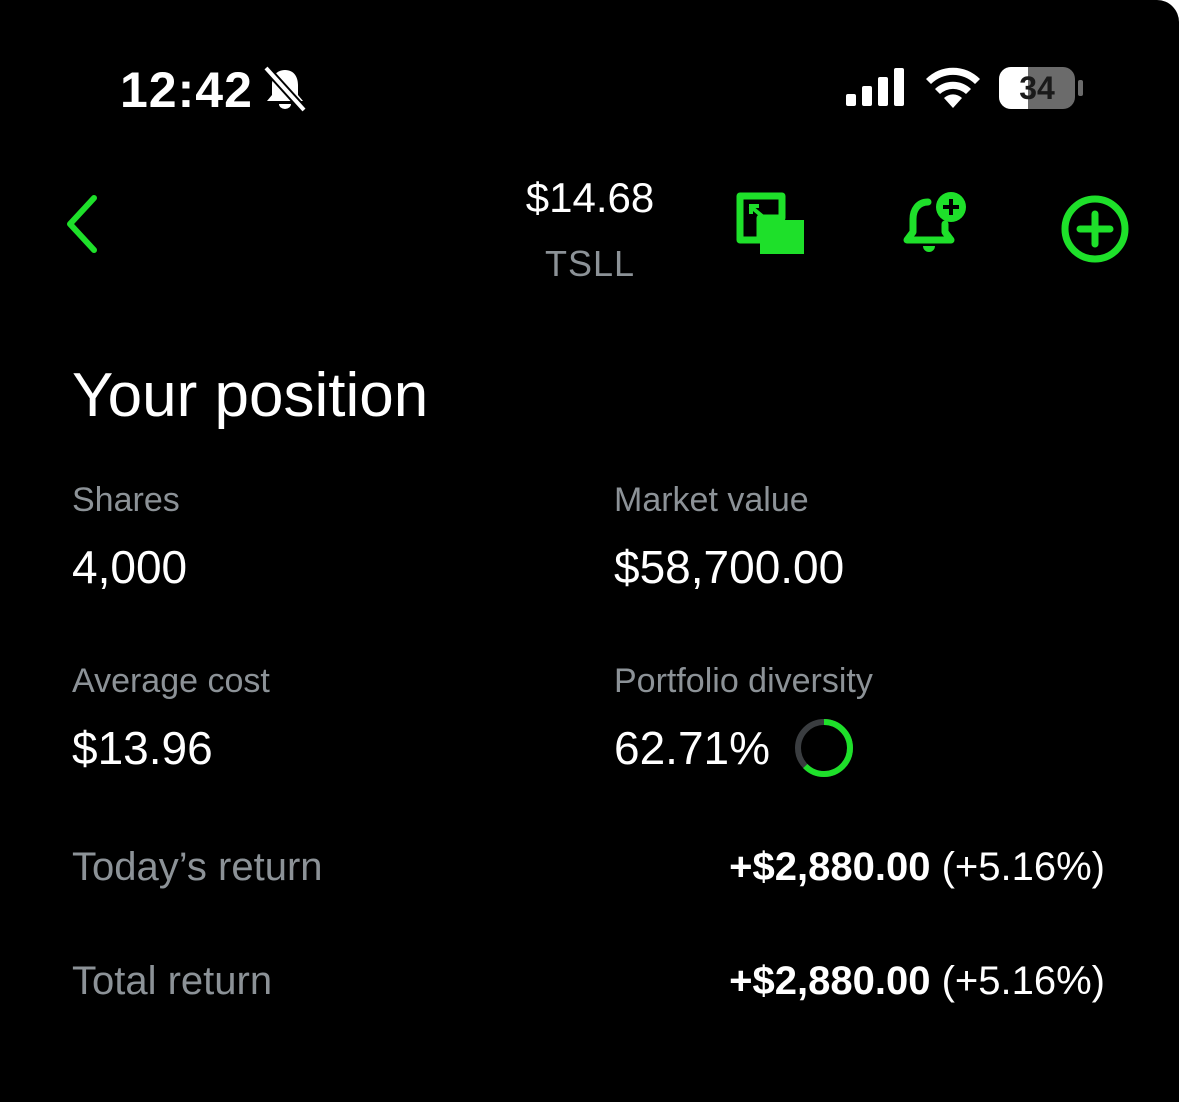 The image size is (1179, 1102). Describe the element at coordinates (197, 867) in the screenshot. I see `todays-return-label: Today’s return` at that location.